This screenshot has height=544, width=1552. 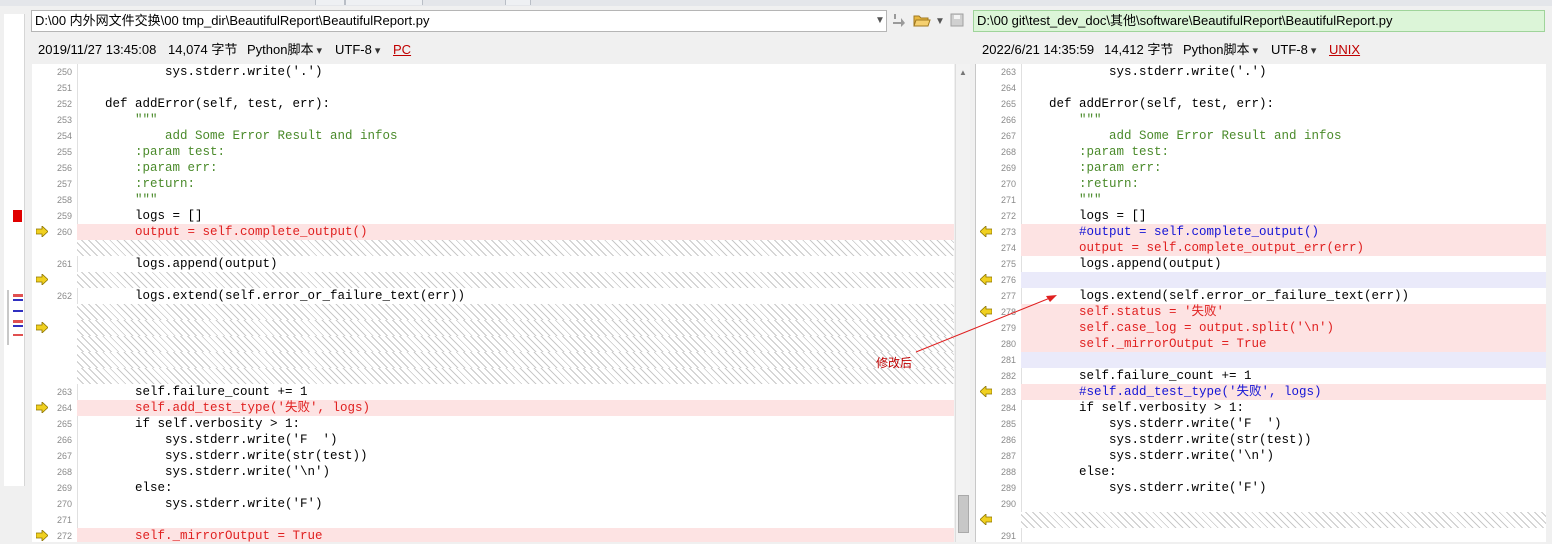 I want to click on code-line: #self.add_test_type('失败', logs) 283, so click(x=1261, y=392).